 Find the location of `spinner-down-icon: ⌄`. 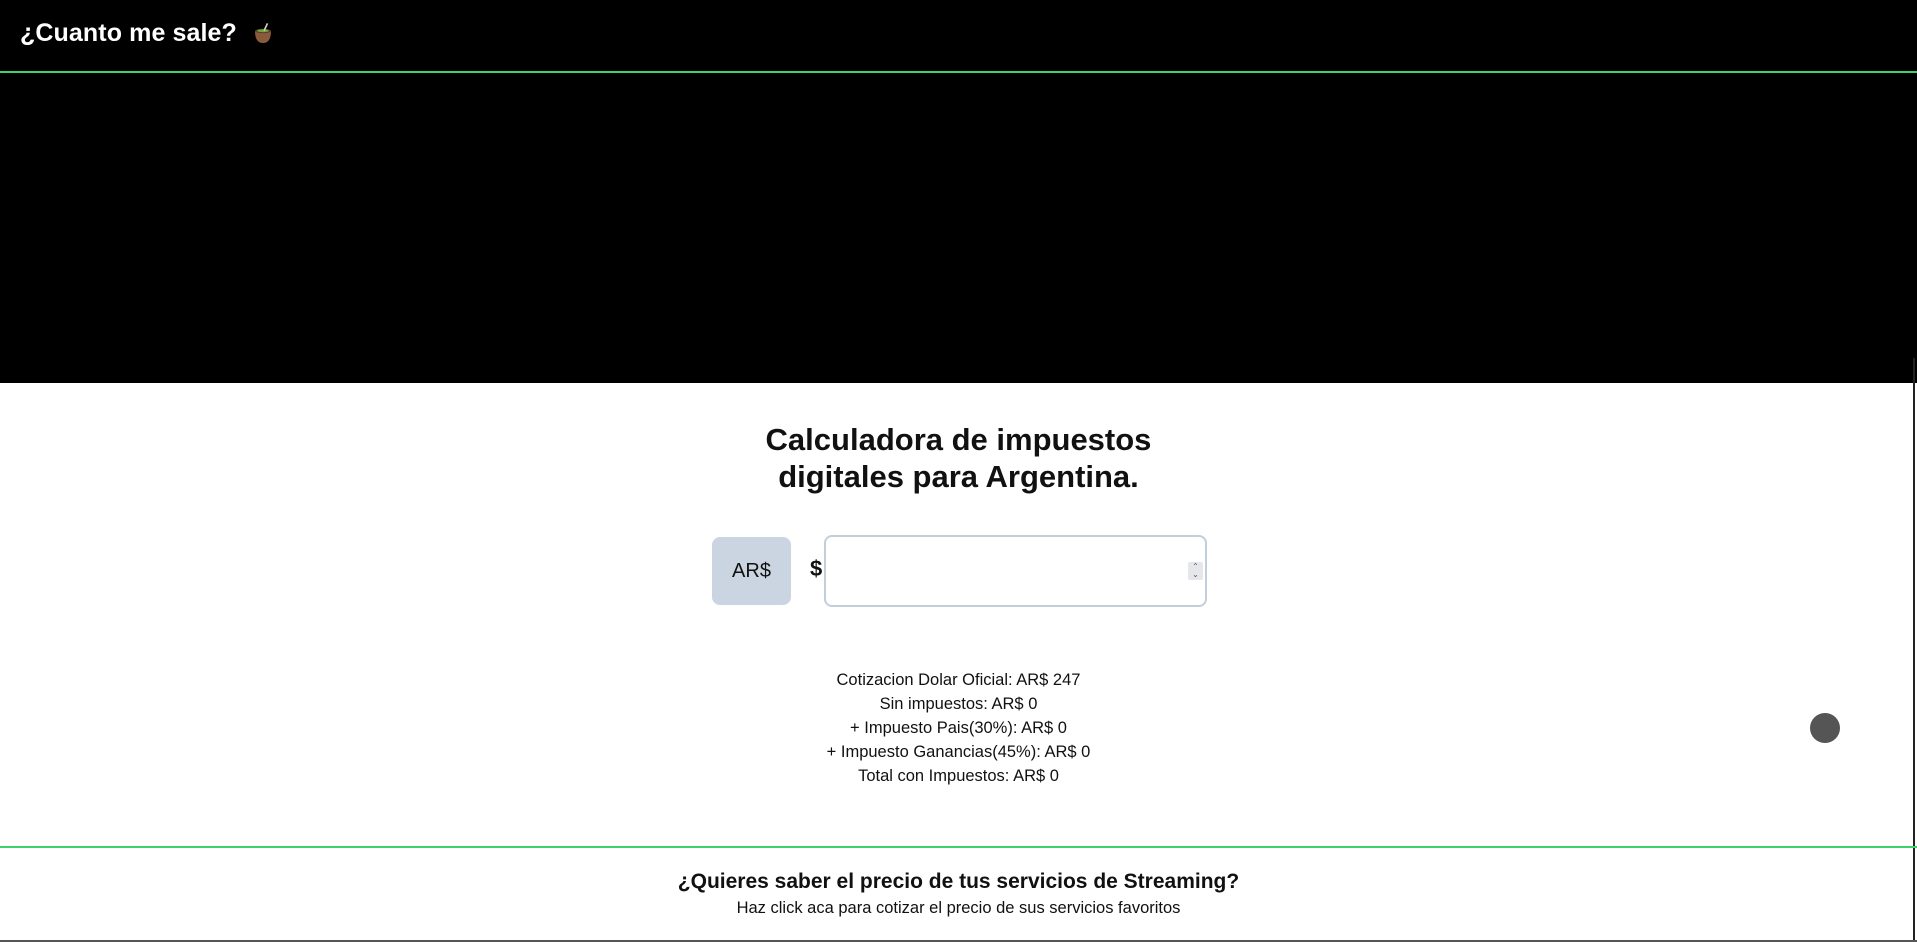

spinner-down-icon: ⌄ is located at coordinates (1195, 575).